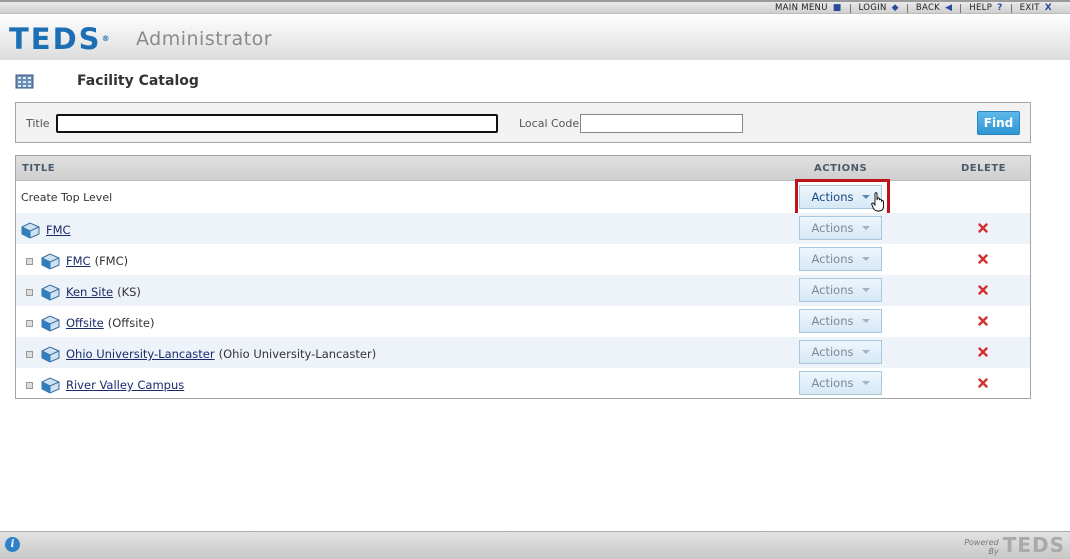  I want to click on top-menu: MAIN MENU ■ LOGIN ◆ BACK ◀ HELP ? EXIT X, so click(913, 8).